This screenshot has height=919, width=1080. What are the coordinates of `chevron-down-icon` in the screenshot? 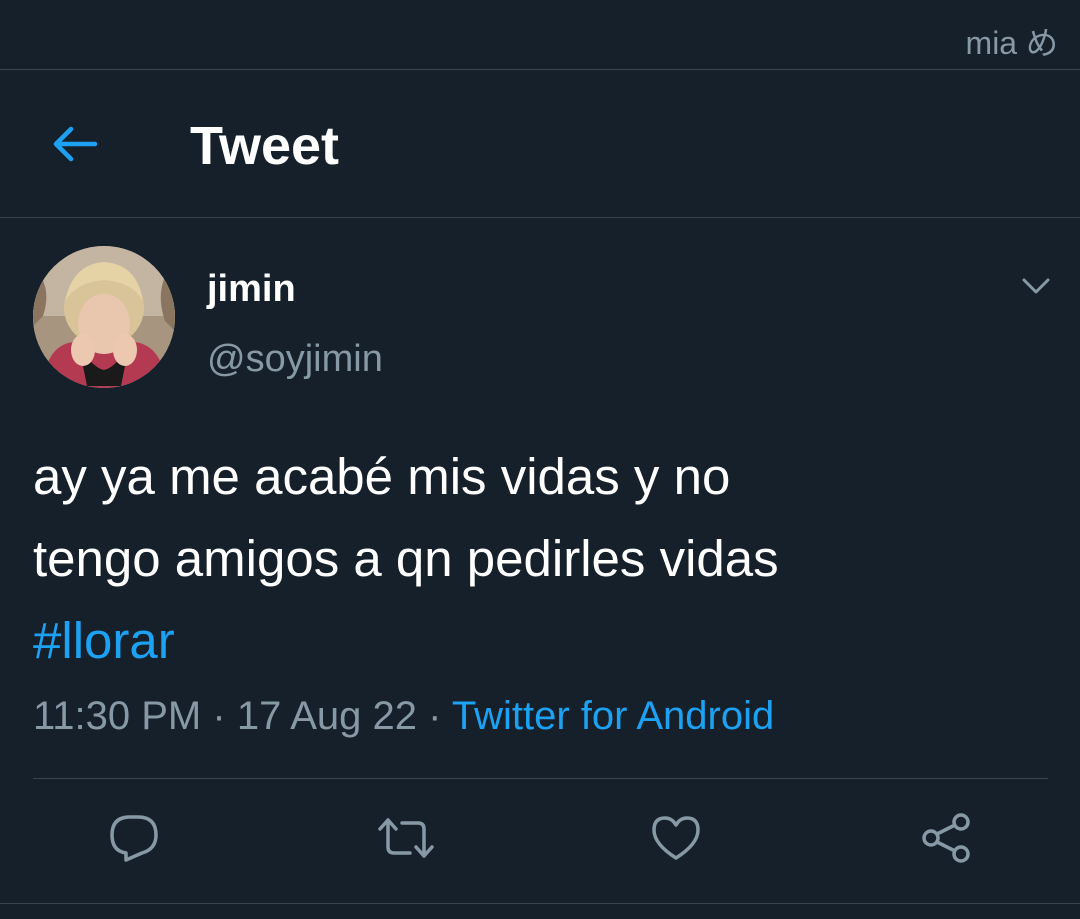 It's located at (1036, 286).